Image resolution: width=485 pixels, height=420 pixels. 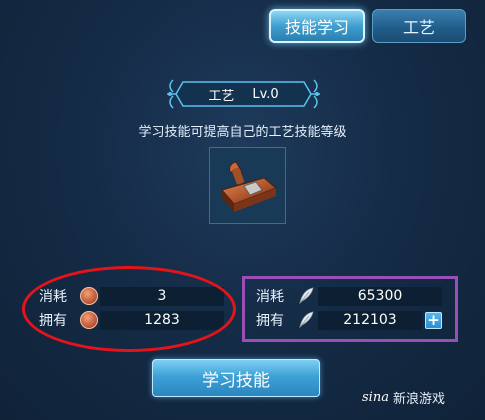 What do you see at coordinates (265, 94) in the screenshot?
I see `skill-level: Lv.0` at bounding box center [265, 94].